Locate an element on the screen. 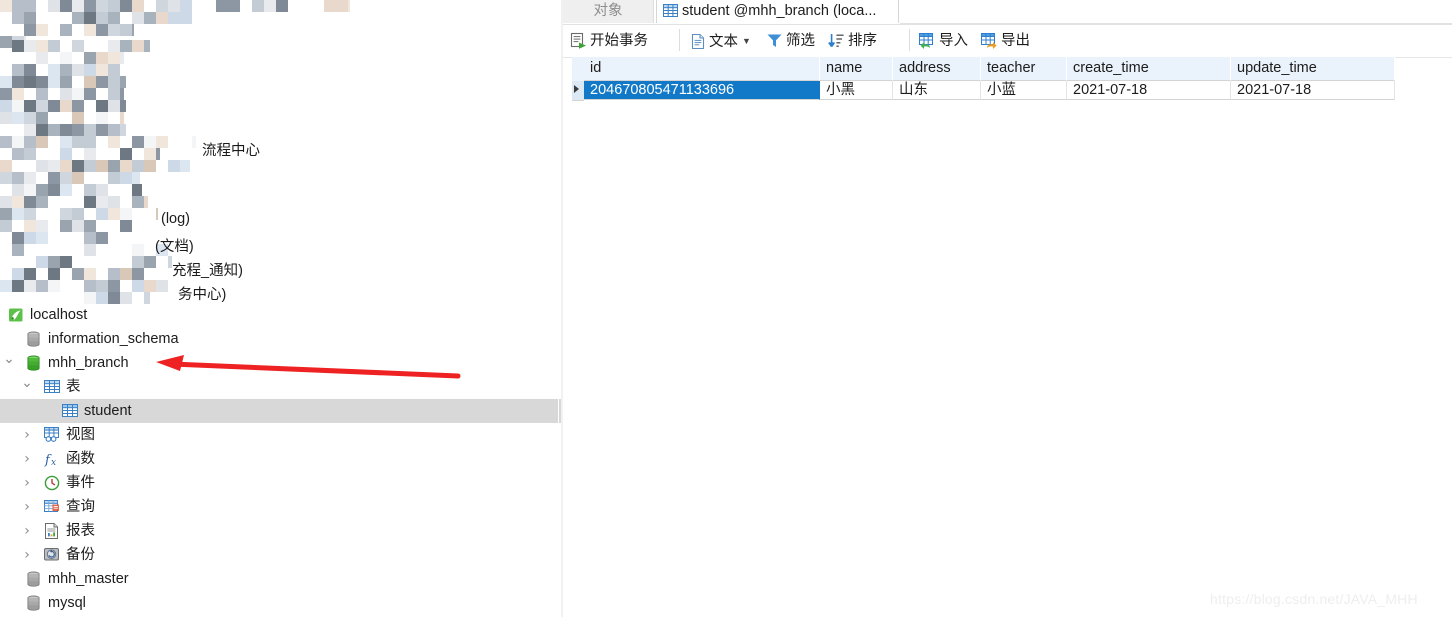  tree-node-label: 事件 is located at coordinates (80, 483).